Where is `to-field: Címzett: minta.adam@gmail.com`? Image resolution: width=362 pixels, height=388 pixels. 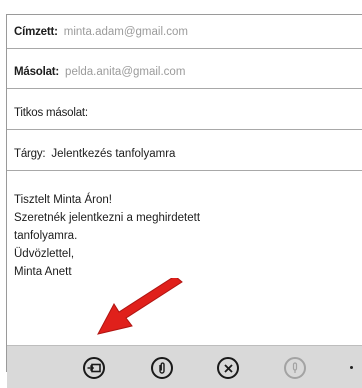
to-field: Címzett: minta.adam@gmail.com is located at coordinates (184, 32).